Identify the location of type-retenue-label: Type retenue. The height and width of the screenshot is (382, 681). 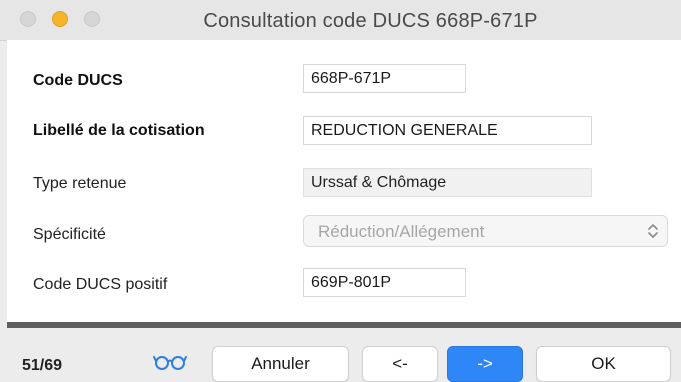
(80, 183).